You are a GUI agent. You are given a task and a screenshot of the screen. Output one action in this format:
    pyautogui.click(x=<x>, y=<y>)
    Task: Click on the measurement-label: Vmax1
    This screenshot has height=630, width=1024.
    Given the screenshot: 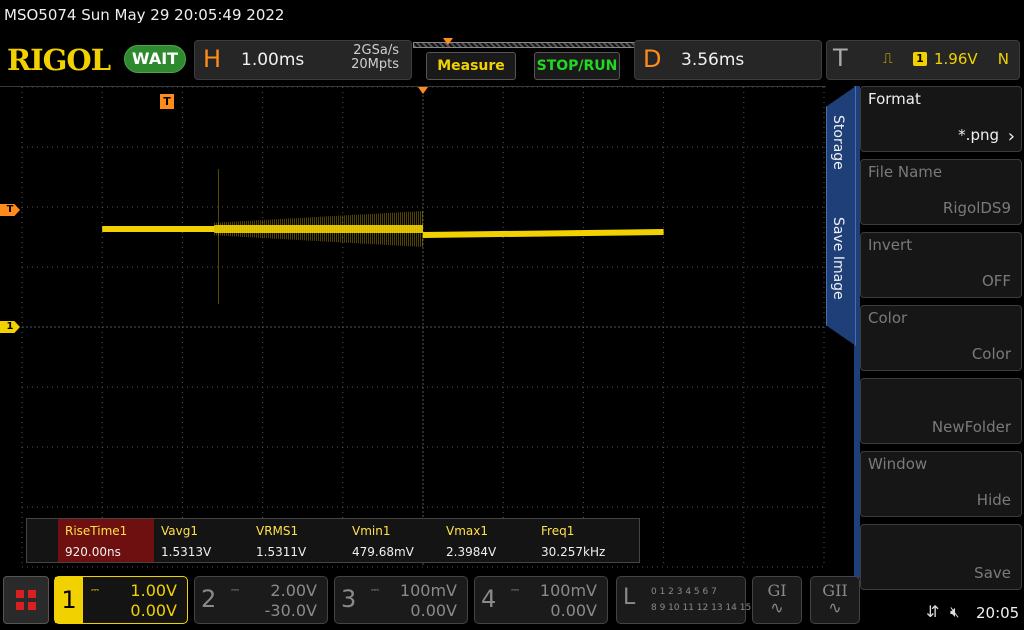 What is the action you would take?
    pyautogui.click(x=467, y=531)
    